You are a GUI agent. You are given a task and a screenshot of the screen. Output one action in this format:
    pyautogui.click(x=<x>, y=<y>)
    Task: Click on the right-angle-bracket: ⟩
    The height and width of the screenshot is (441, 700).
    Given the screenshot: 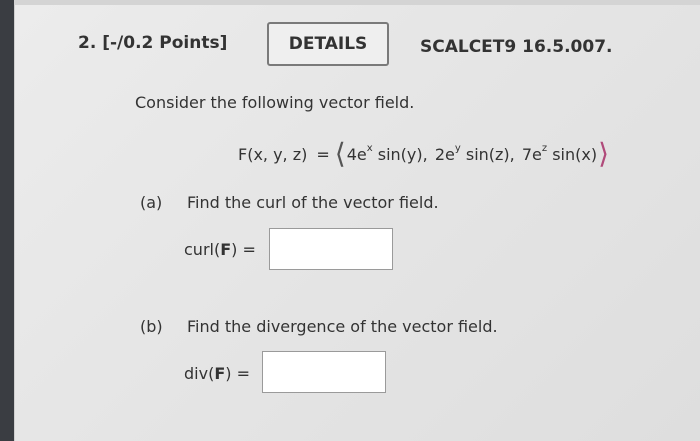 What is the action you would take?
    pyautogui.click(x=604, y=153)
    